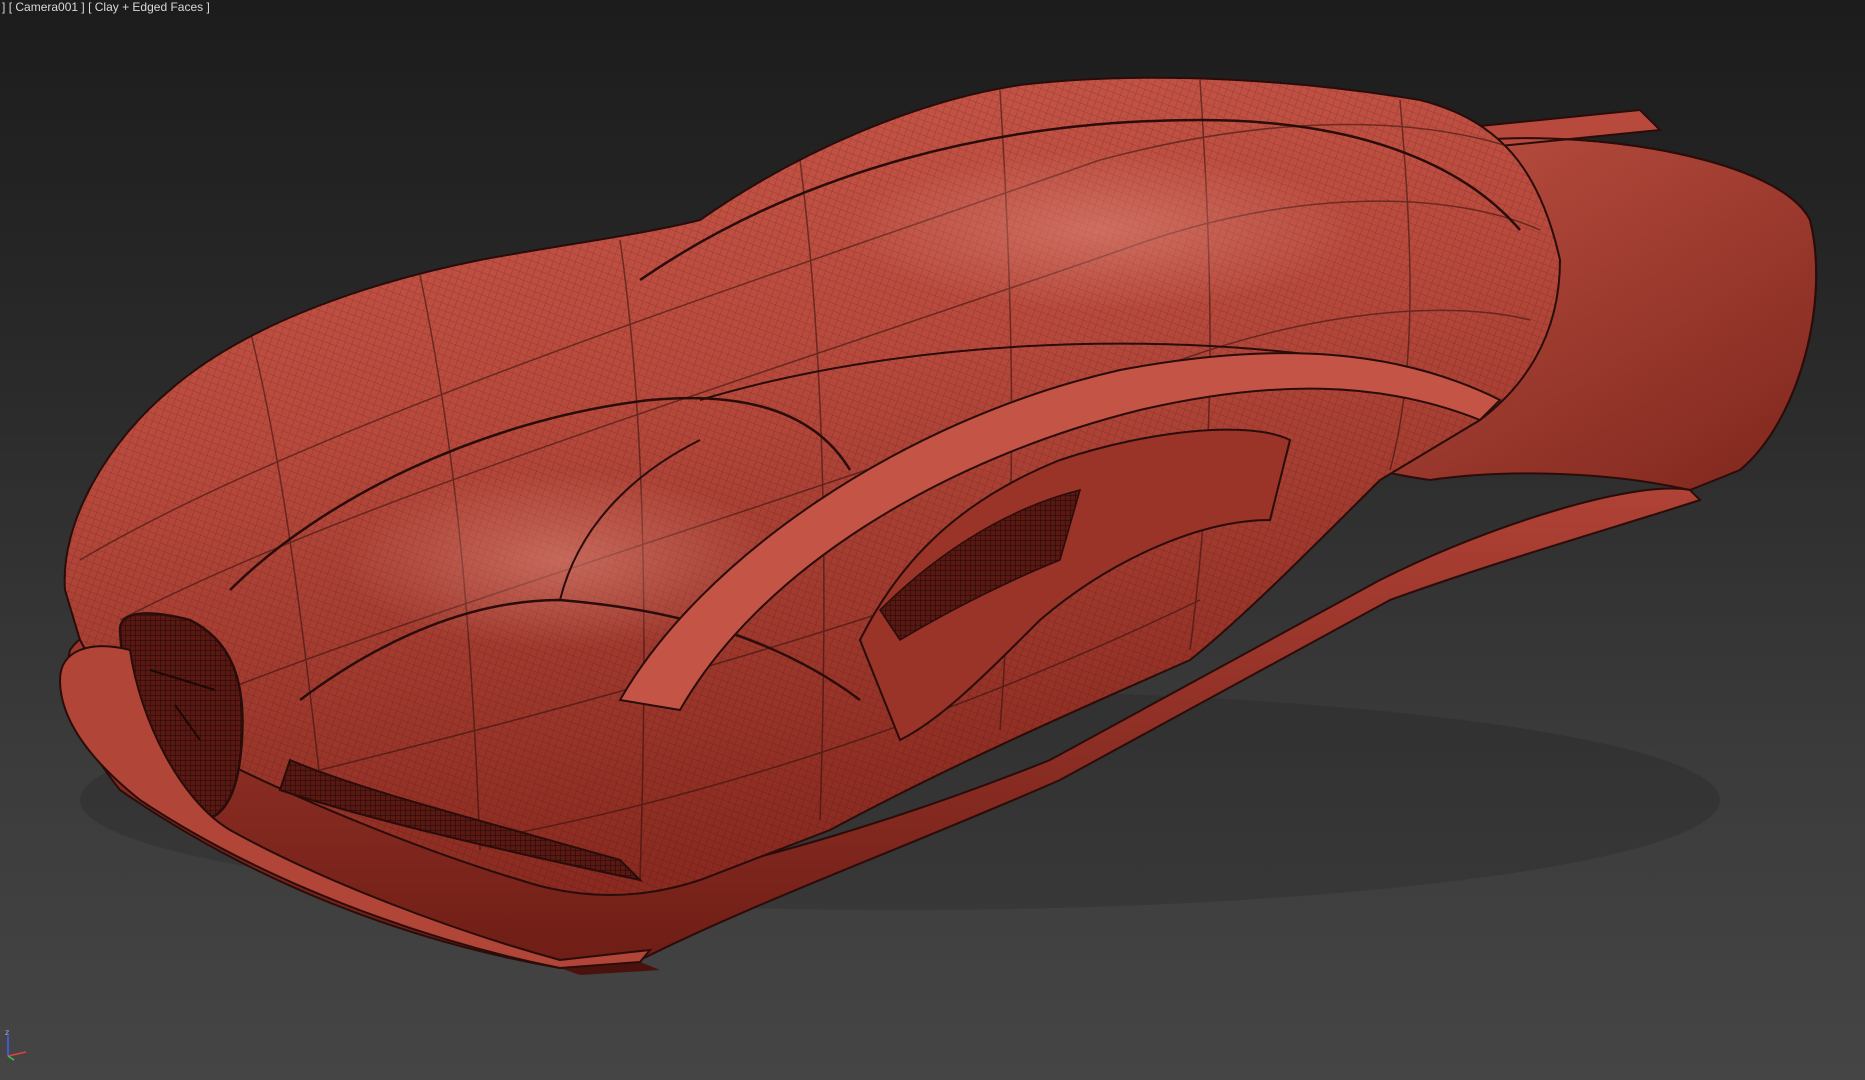 The height and width of the screenshot is (1080, 1865). What do you see at coordinates (7, 1032) in the screenshot?
I see `axis-z-label: z` at bounding box center [7, 1032].